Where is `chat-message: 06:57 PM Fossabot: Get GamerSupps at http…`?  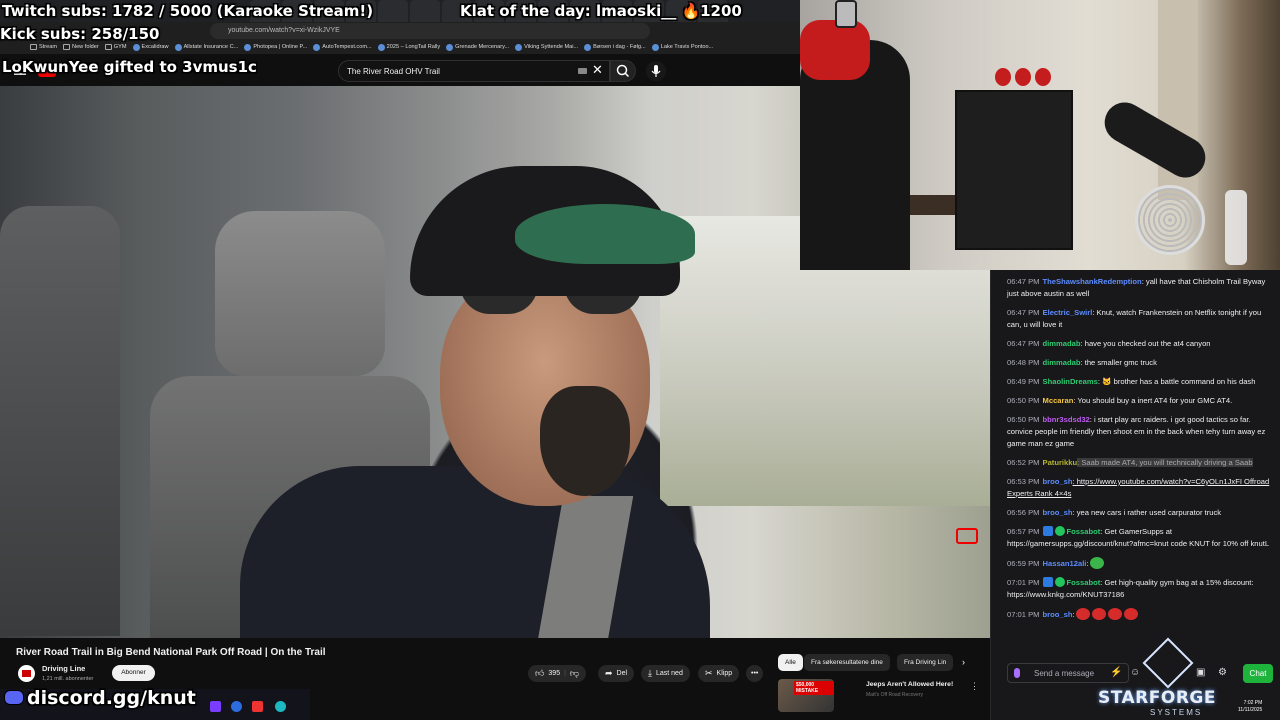 chat-message: 06:57 PM Fossabot: Get GamerSupps at http… is located at coordinates (1139, 538).